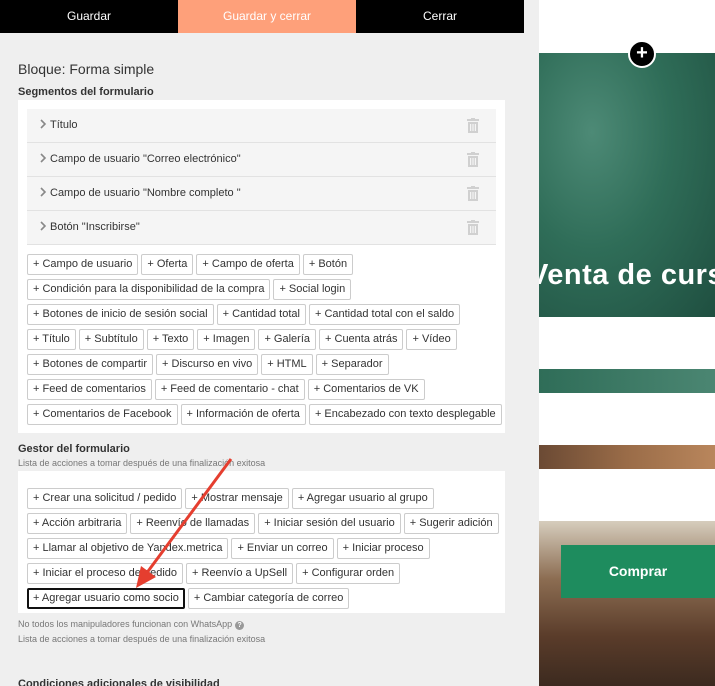 Image resolution: width=715 pixels, height=686 pixels. Describe the element at coordinates (362, 498) in the screenshot. I see `add-user-to-group-chip: + Agregar usuario al grupo` at that location.